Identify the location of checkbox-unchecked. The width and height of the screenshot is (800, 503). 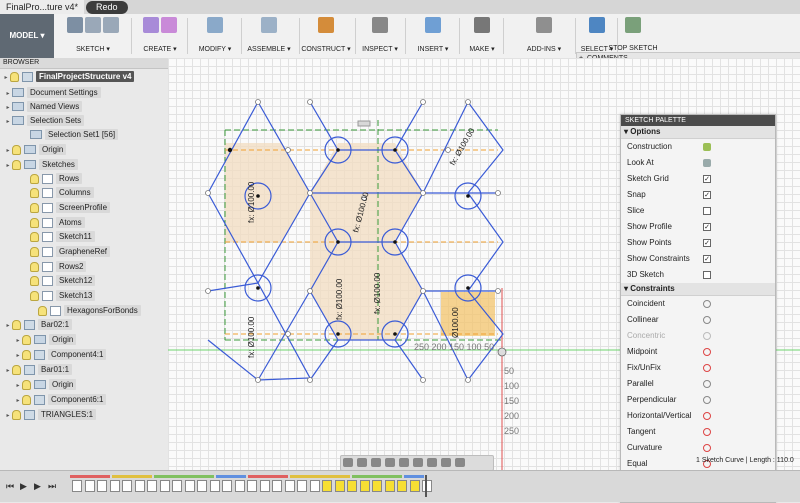
(707, 275).